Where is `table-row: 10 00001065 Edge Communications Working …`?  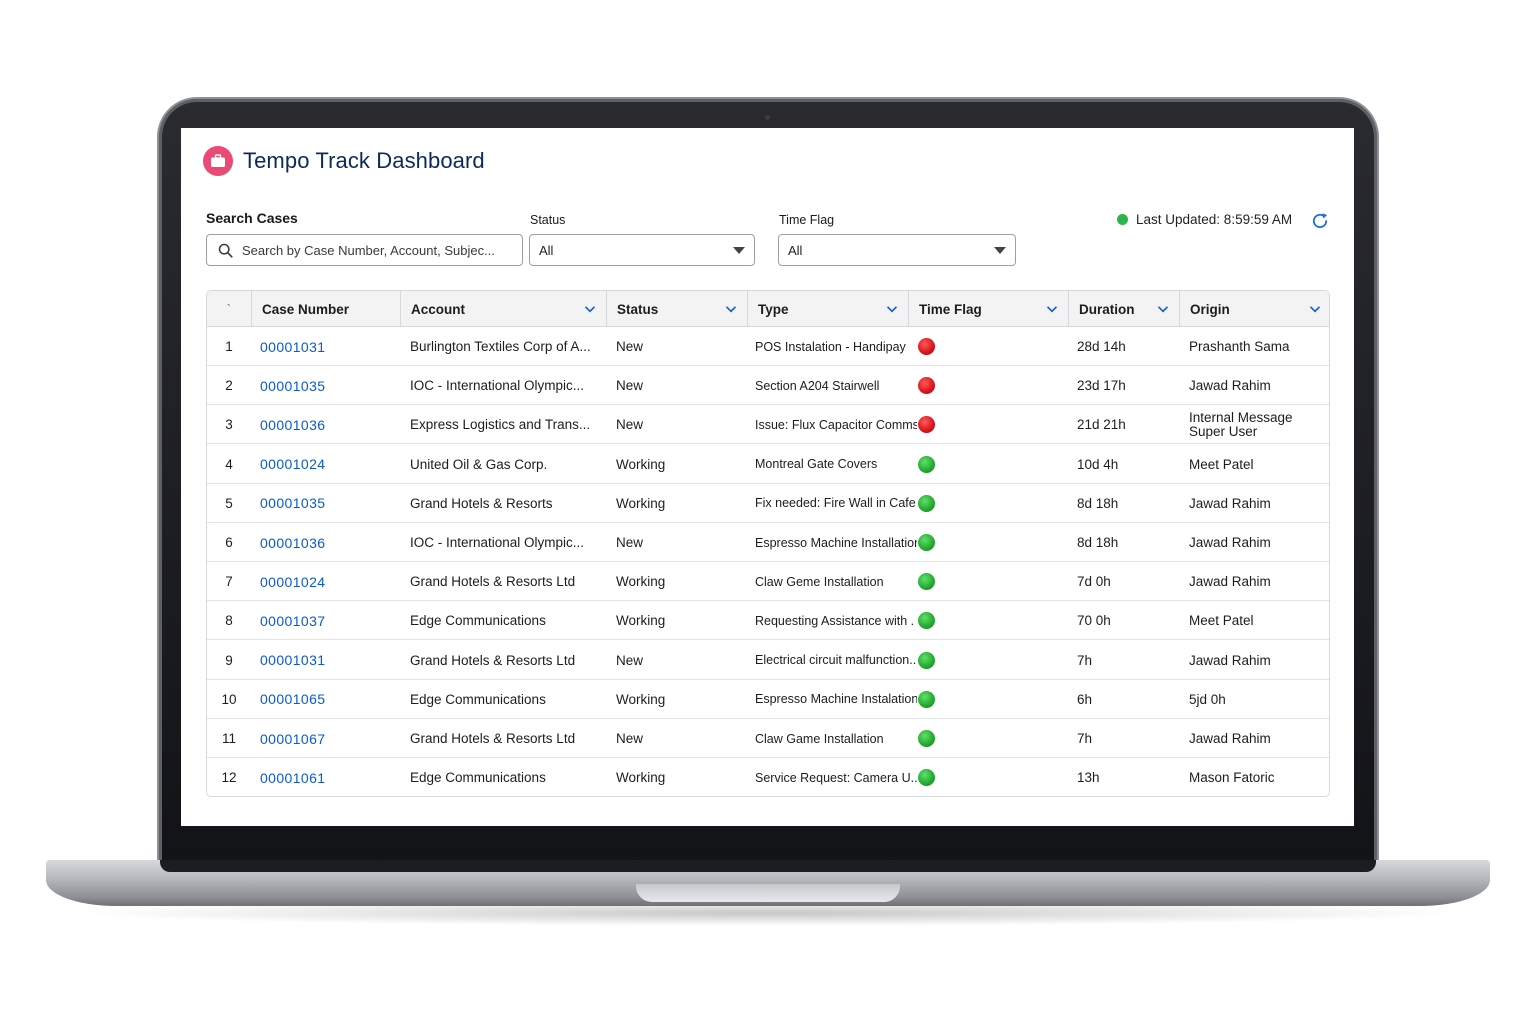
table-row: 10 00001065 Edge Communications Working … is located at coordinates (768, 699).